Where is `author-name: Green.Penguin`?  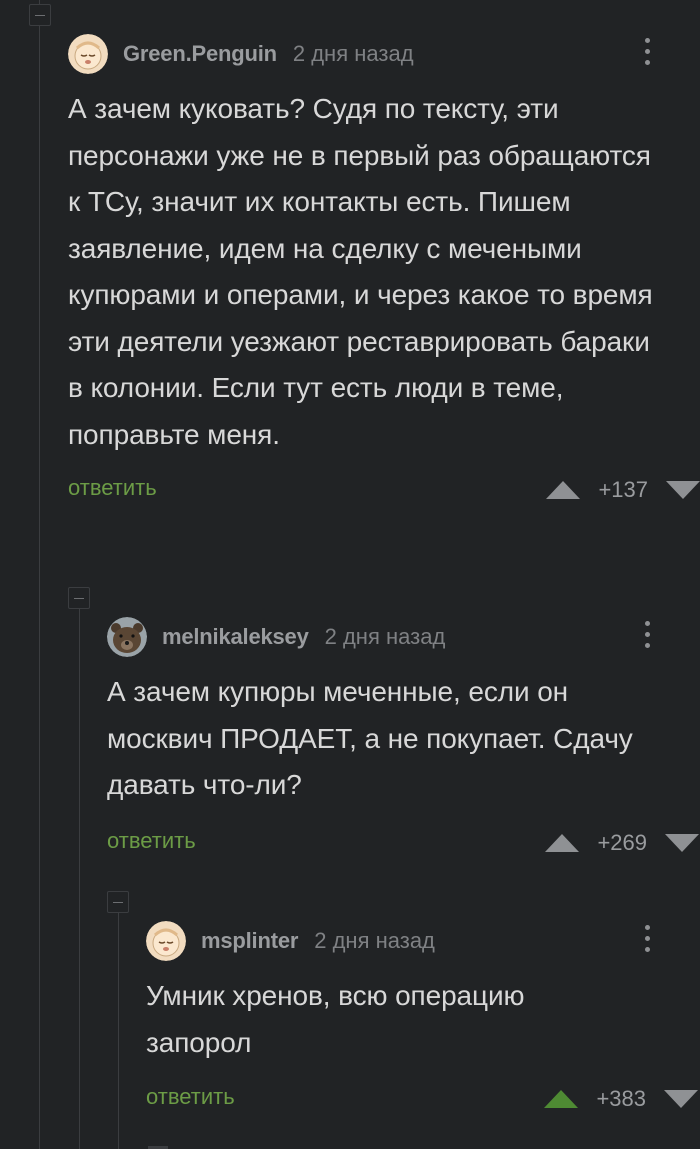
author-name: Green.Penguin is located at coordinates (200, 54).